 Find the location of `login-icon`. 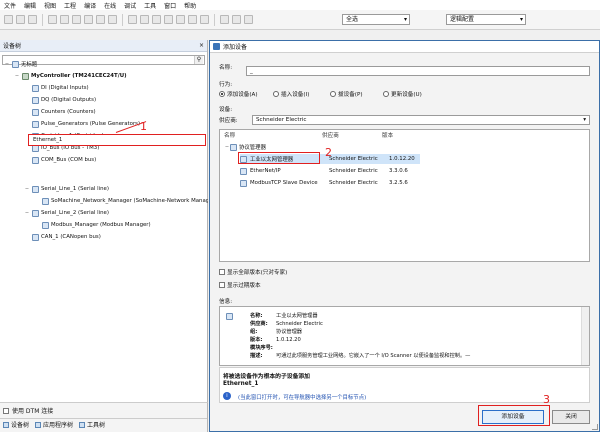

login-icon is located at coordinates (156, 19).